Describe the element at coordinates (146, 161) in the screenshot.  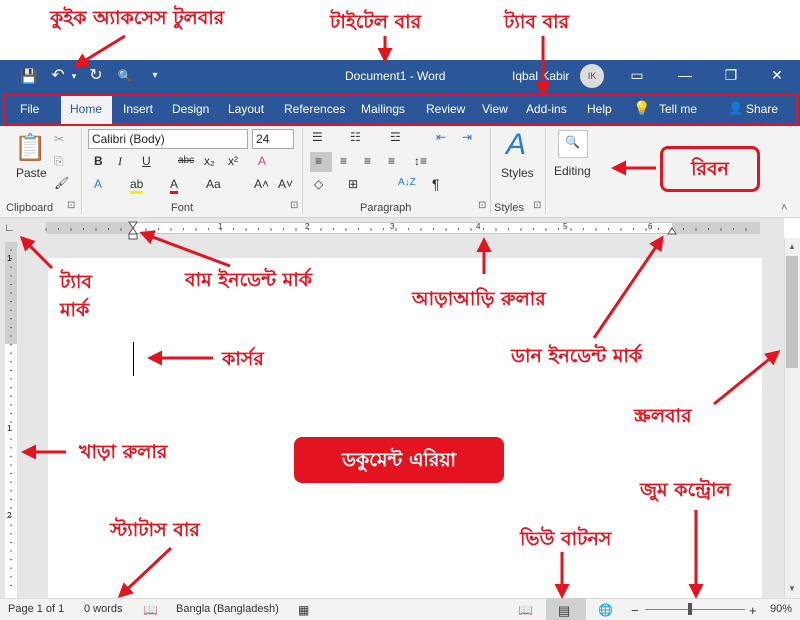
I see `underline-button: U` at that location.